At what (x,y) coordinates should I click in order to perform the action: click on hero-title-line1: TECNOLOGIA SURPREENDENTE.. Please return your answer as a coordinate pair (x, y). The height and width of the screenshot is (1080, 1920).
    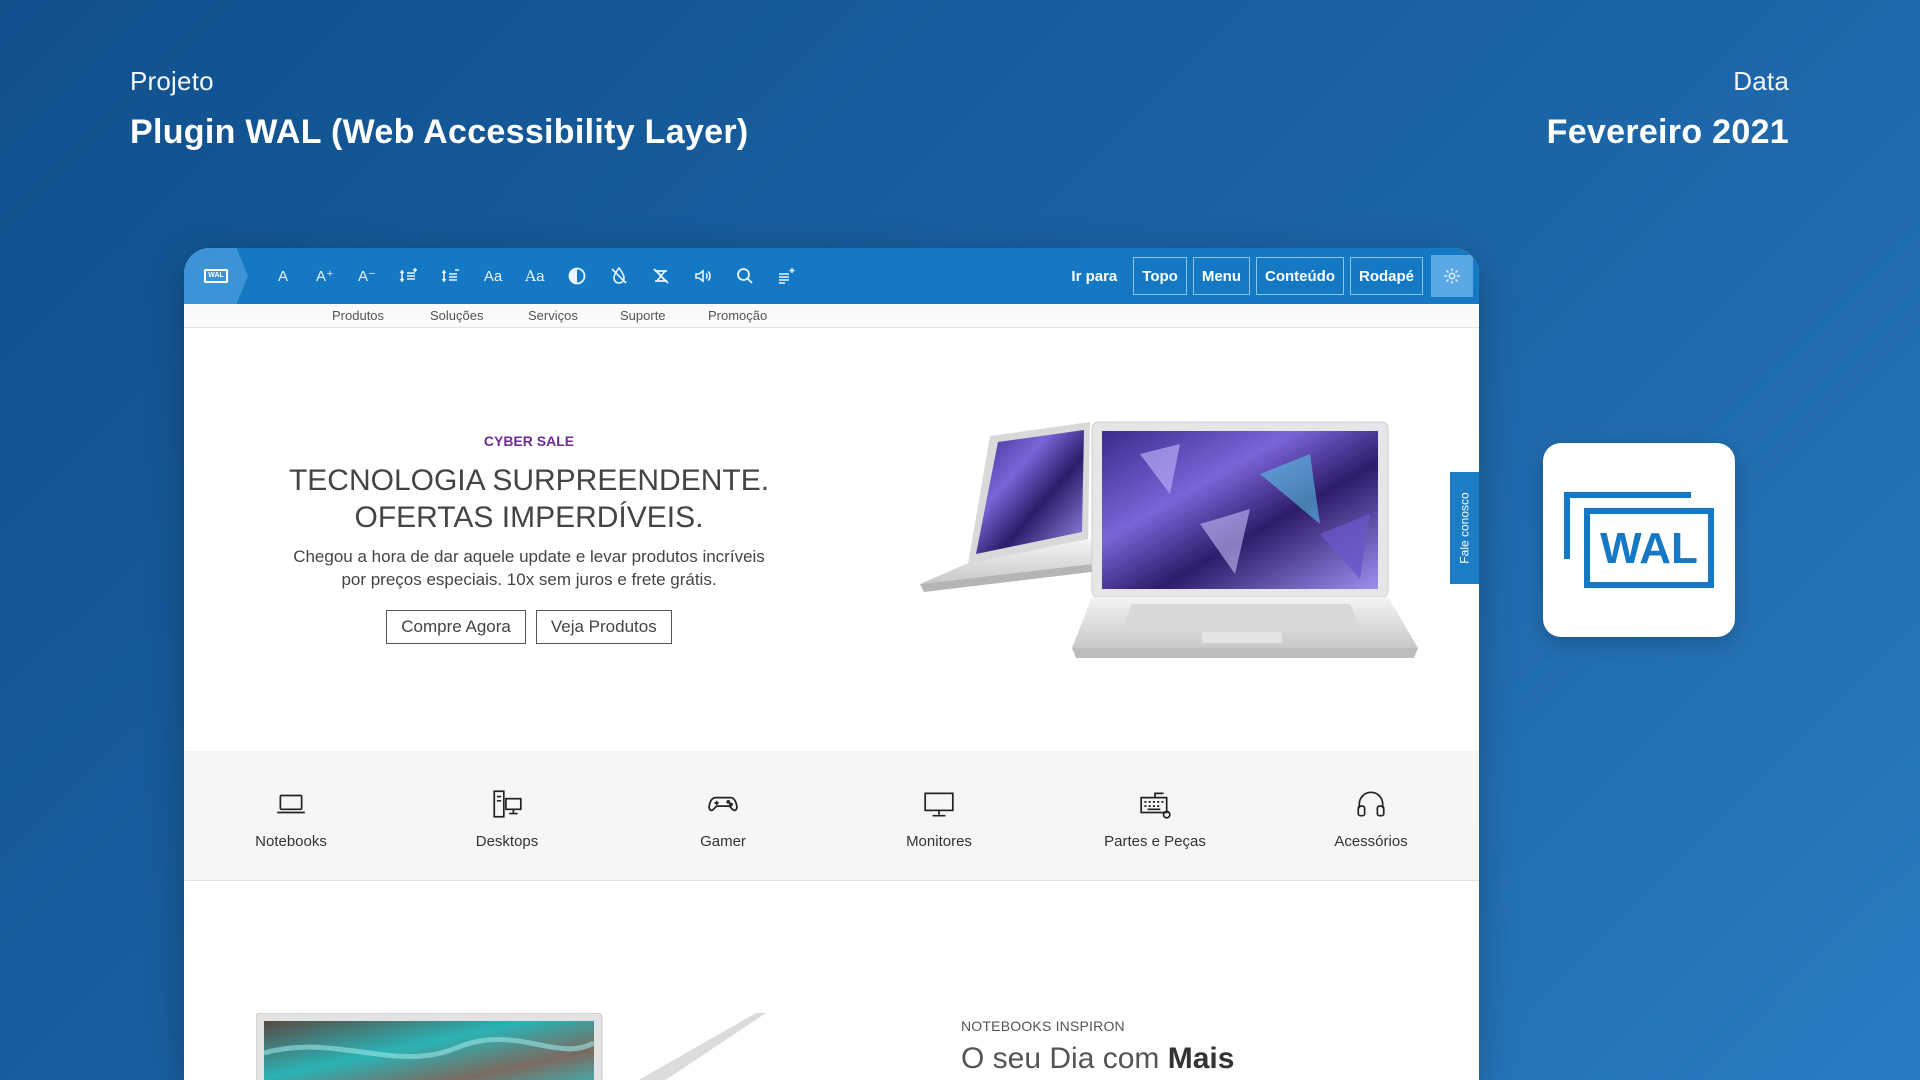
    Looking at the image, I should click on (529, 480).